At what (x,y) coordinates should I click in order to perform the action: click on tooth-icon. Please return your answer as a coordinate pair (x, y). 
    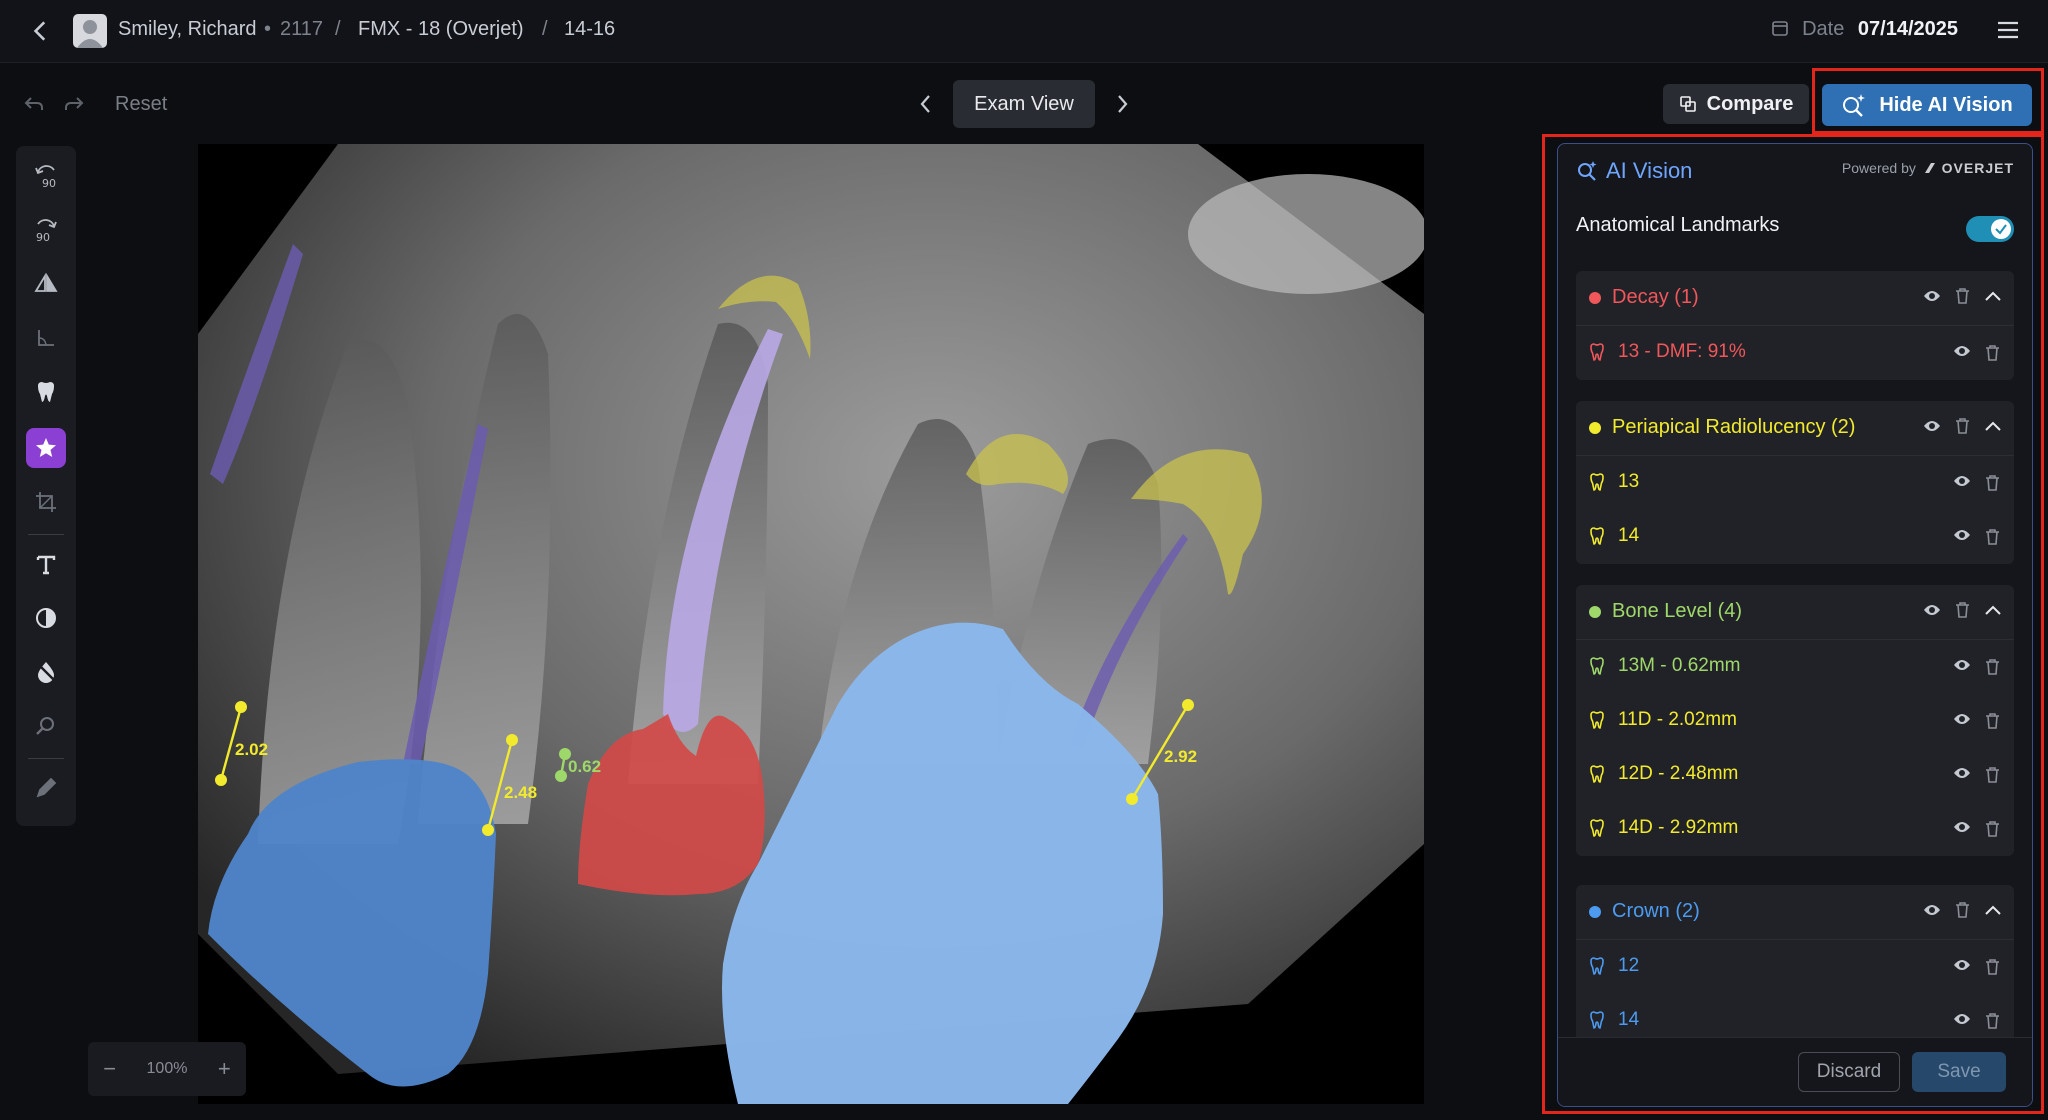
    Looking at the image, I should click on (46, 392).